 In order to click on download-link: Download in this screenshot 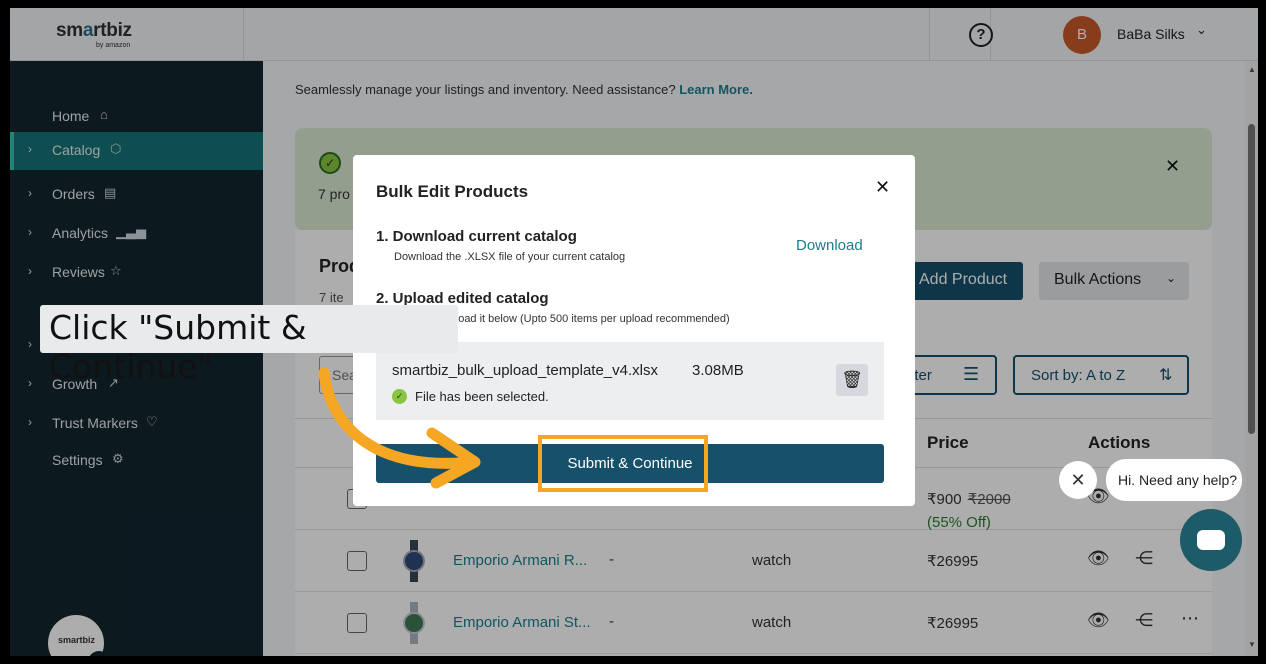, I will do `click(829, 245)`.